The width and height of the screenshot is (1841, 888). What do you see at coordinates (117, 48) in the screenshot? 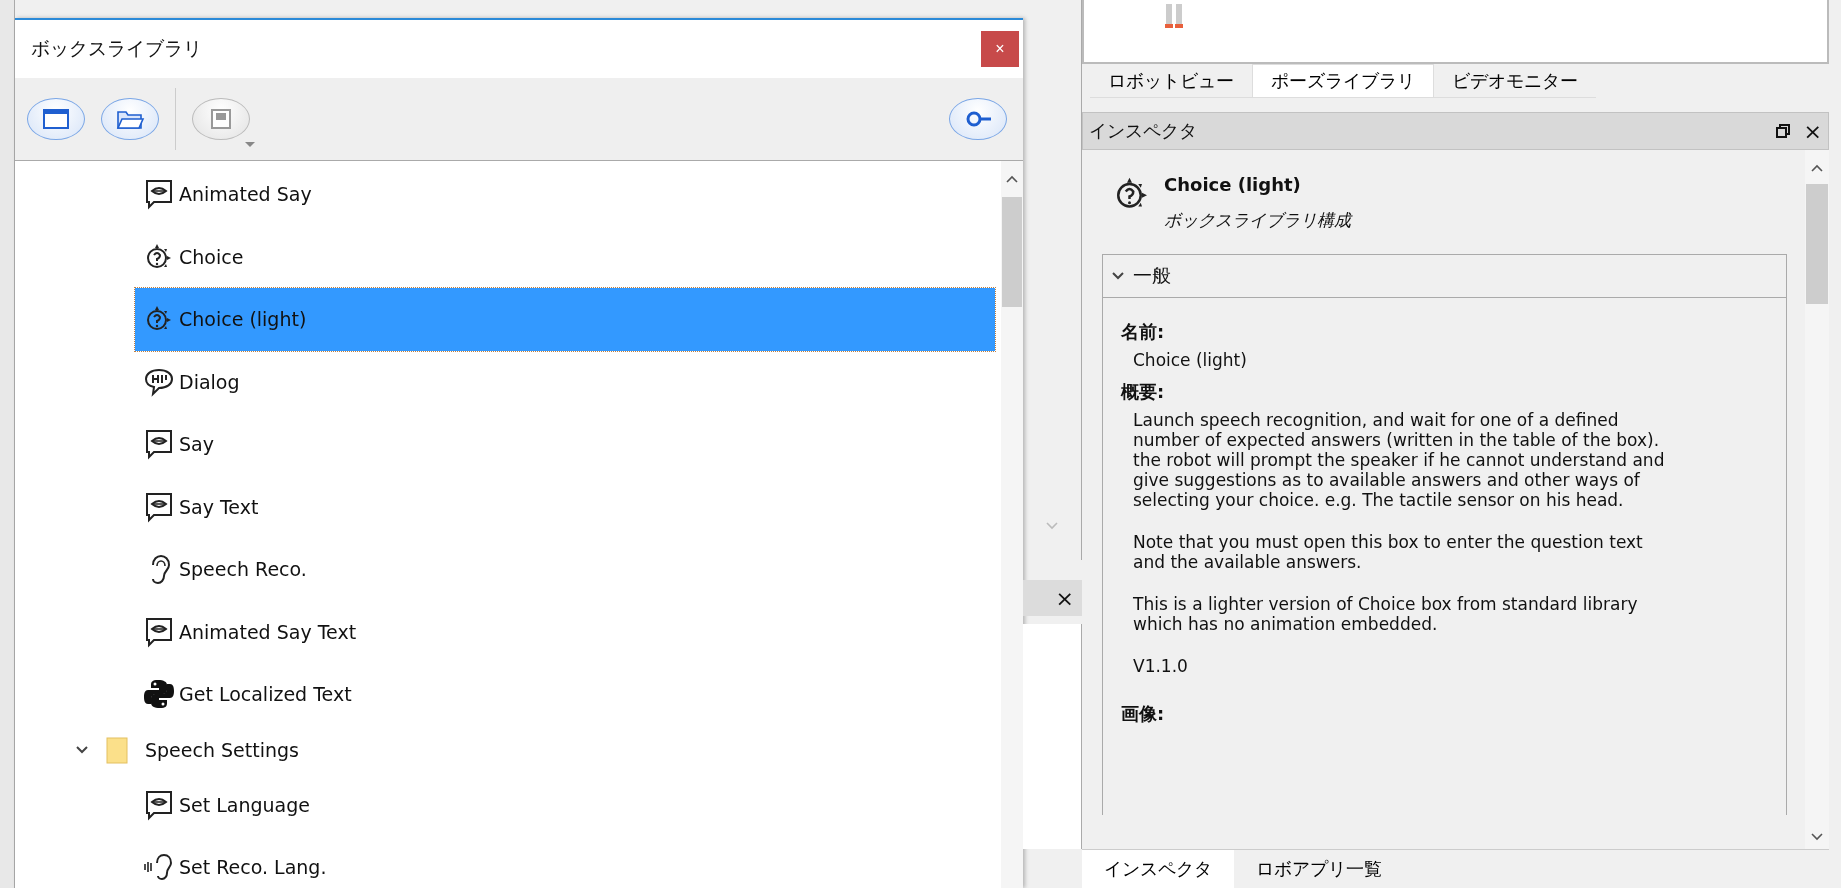
I see `window-title: ボックスライブラリ` at bounding box center [117, 48].